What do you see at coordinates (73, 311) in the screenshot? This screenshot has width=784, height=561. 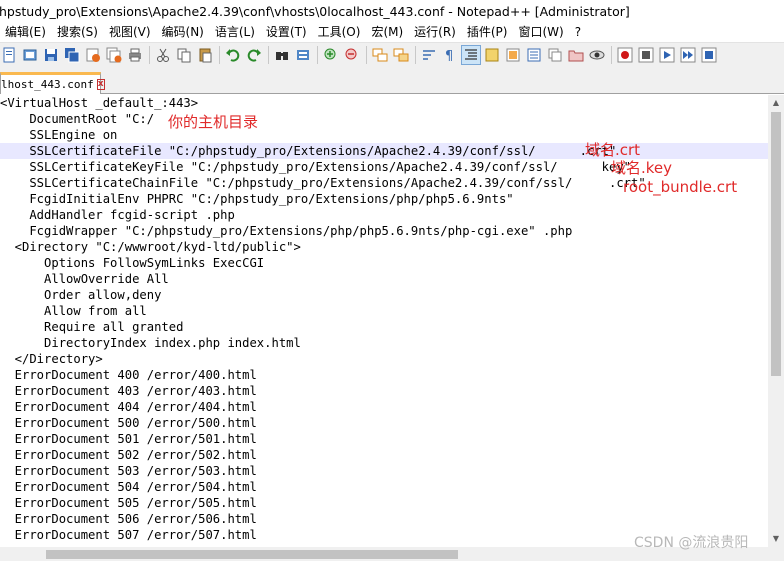 I see `code-line: Allow from all` at bounding box center [73, 311].